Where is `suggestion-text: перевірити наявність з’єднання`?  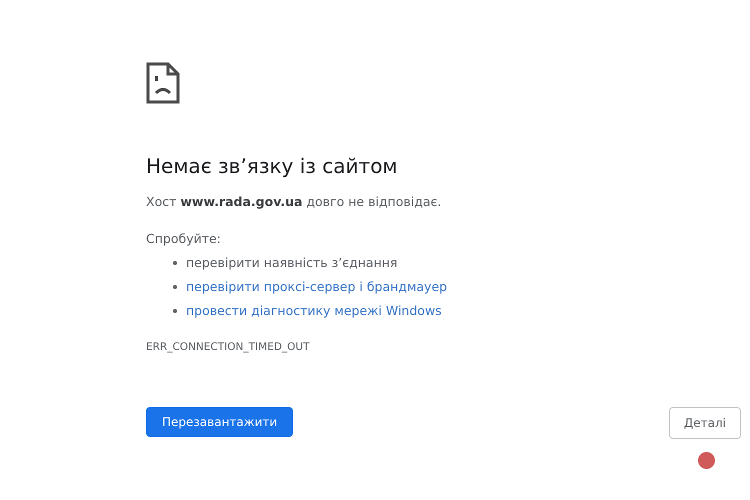
suggestion-text: перевірити наявність з’єднання is located at coordinates (292, 262).